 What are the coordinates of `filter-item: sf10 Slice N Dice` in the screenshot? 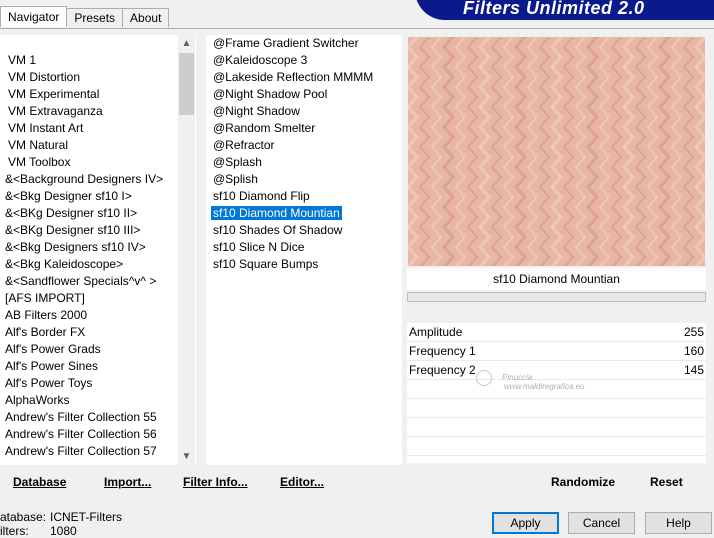 It's located at (304, 247).